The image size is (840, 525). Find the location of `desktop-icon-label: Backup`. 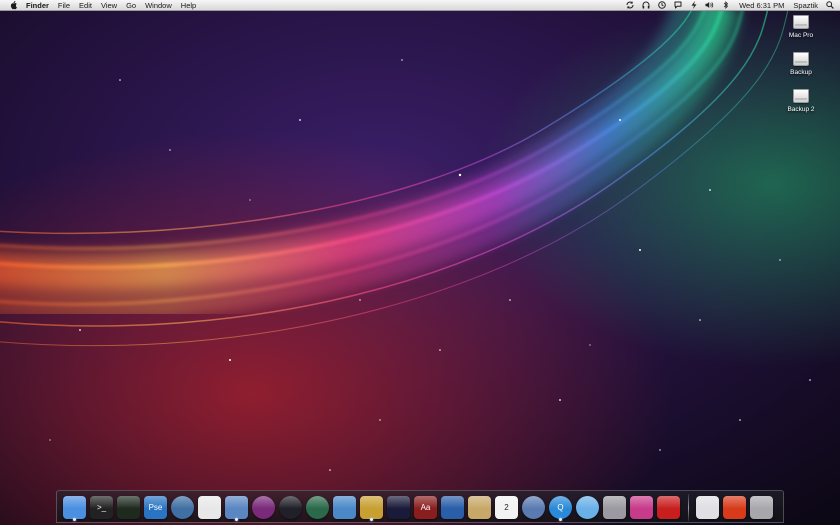

desktop-icon-label: Backup is located at coordinates (801, 72).